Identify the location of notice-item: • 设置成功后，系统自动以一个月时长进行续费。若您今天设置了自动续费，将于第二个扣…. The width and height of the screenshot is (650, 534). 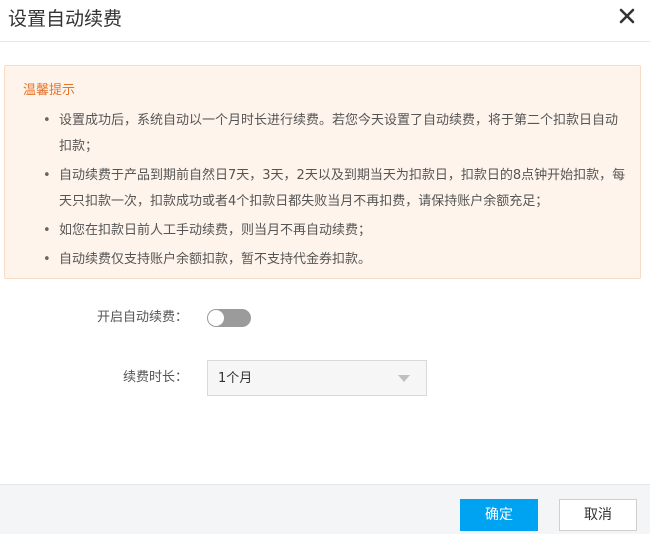
(335, 134).